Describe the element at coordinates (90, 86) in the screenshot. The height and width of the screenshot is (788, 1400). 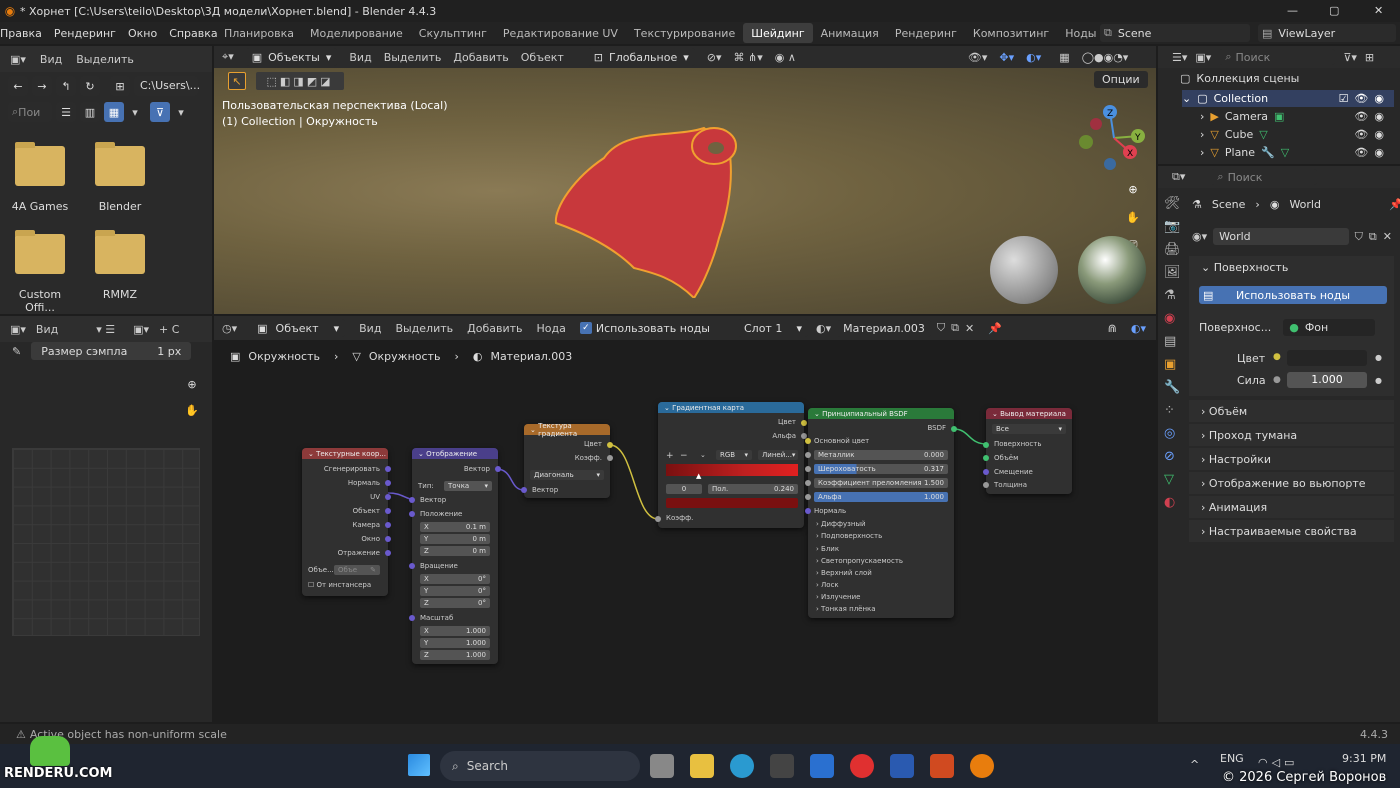
I see `refresh-icon: ↻` at that location.